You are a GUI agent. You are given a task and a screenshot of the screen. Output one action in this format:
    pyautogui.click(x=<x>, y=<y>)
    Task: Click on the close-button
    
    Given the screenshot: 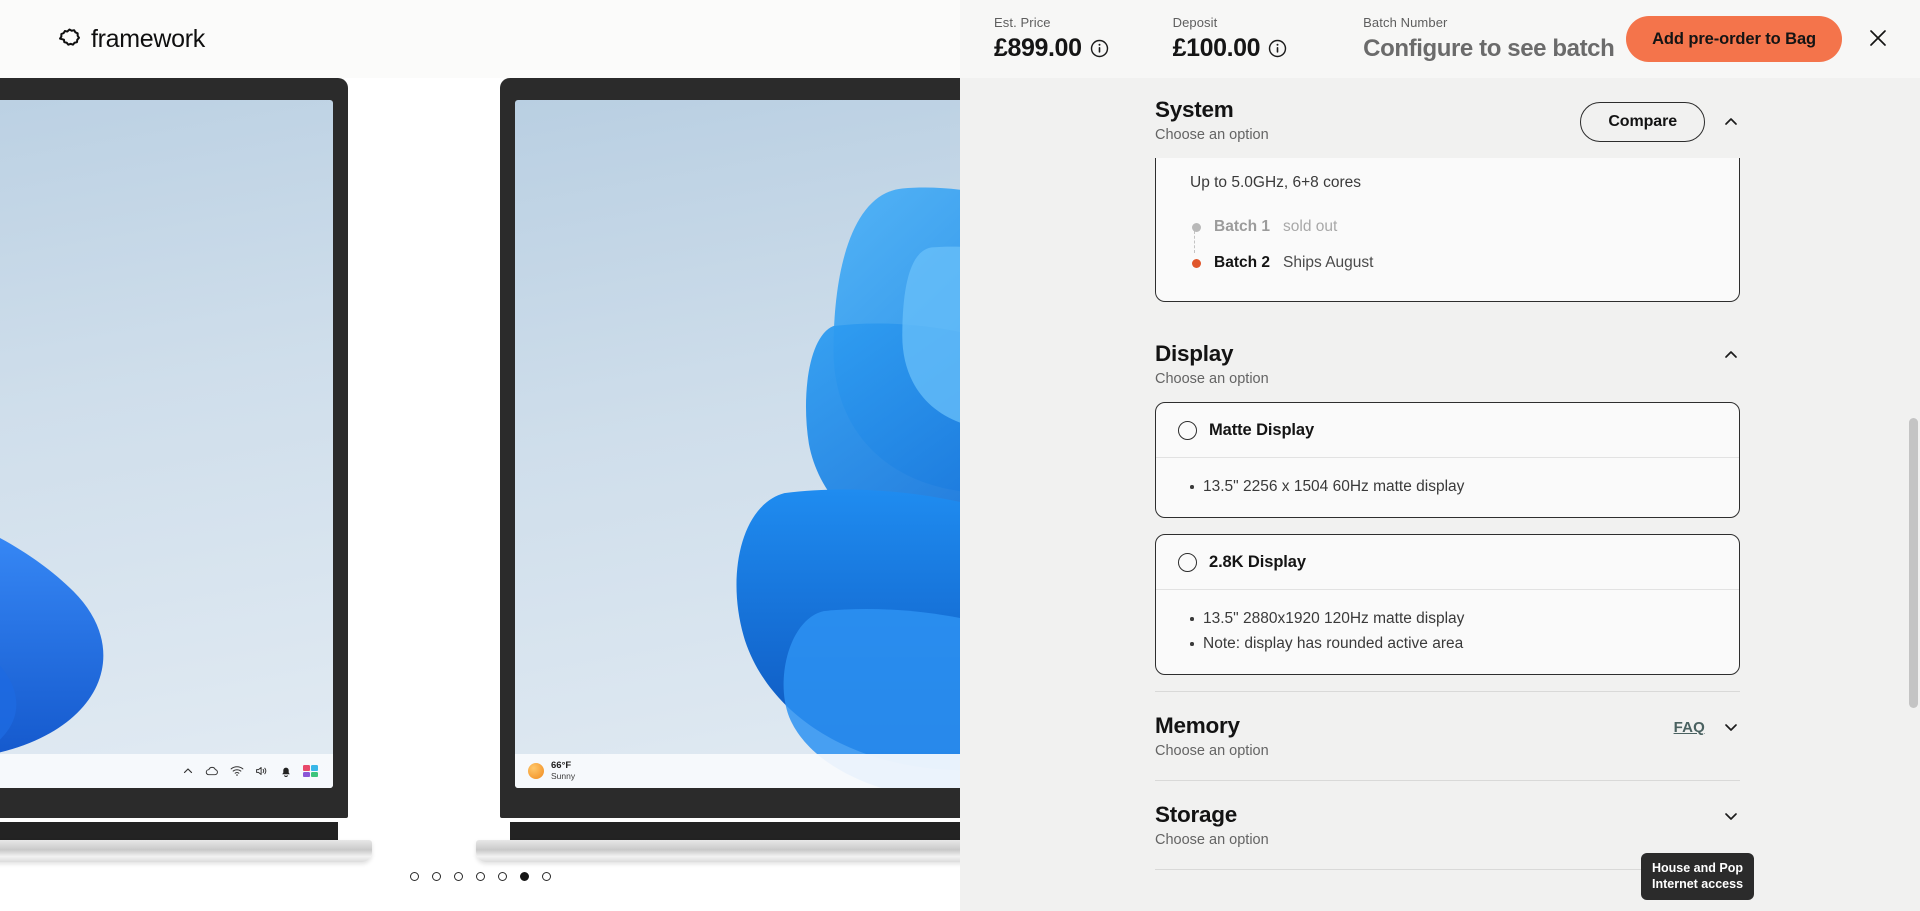 What is the action you would take?
    pyautogui.click(x=1878, y=39)
    